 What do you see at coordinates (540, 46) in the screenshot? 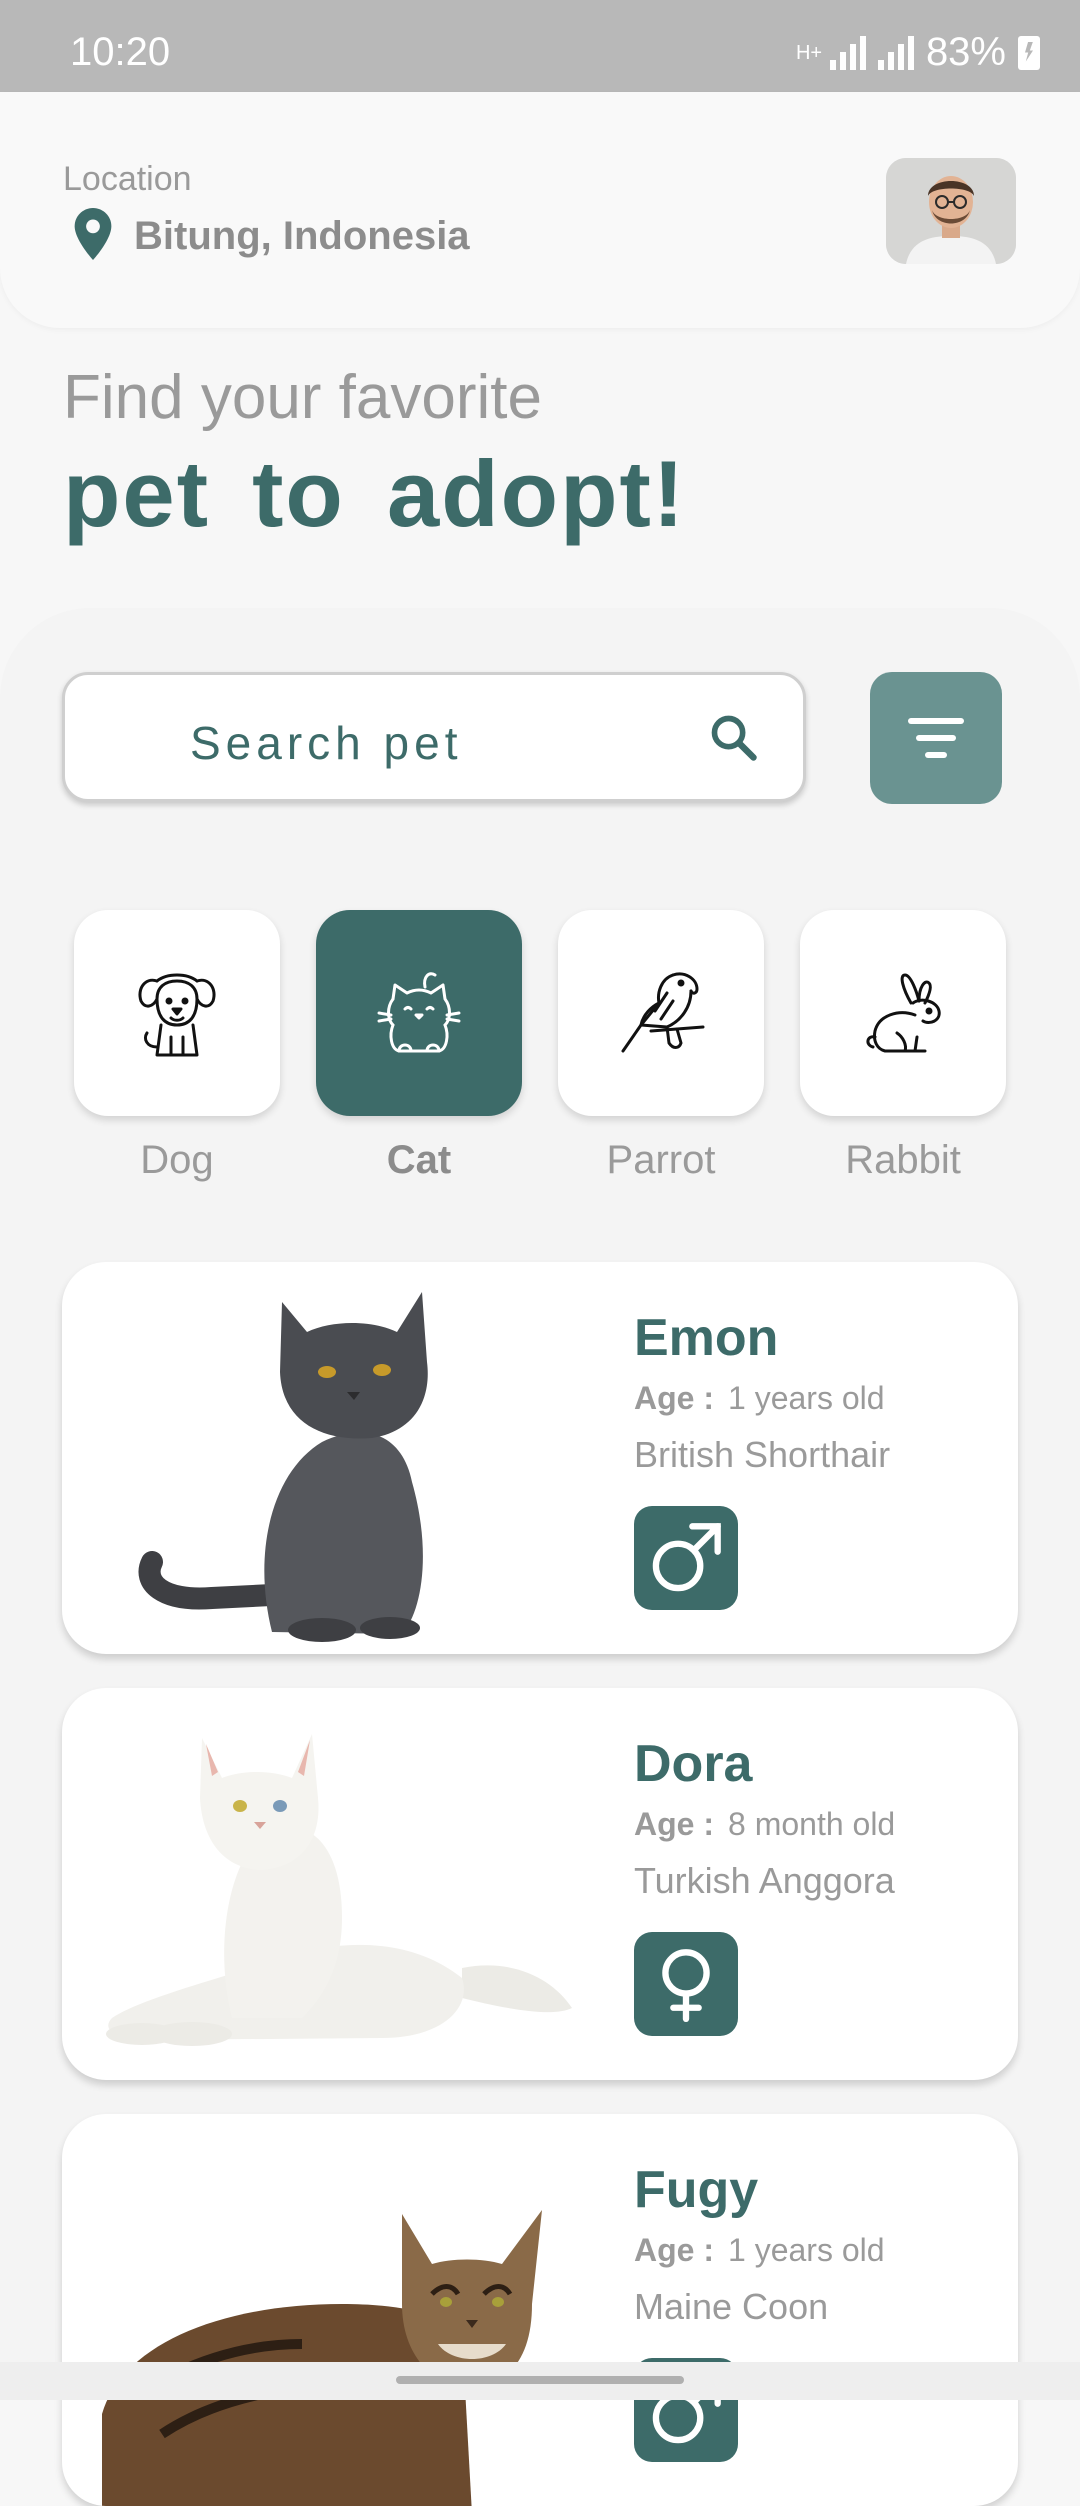
I see `status-bar: 10:20 H+ 83%` at bounding box center [540, 46].